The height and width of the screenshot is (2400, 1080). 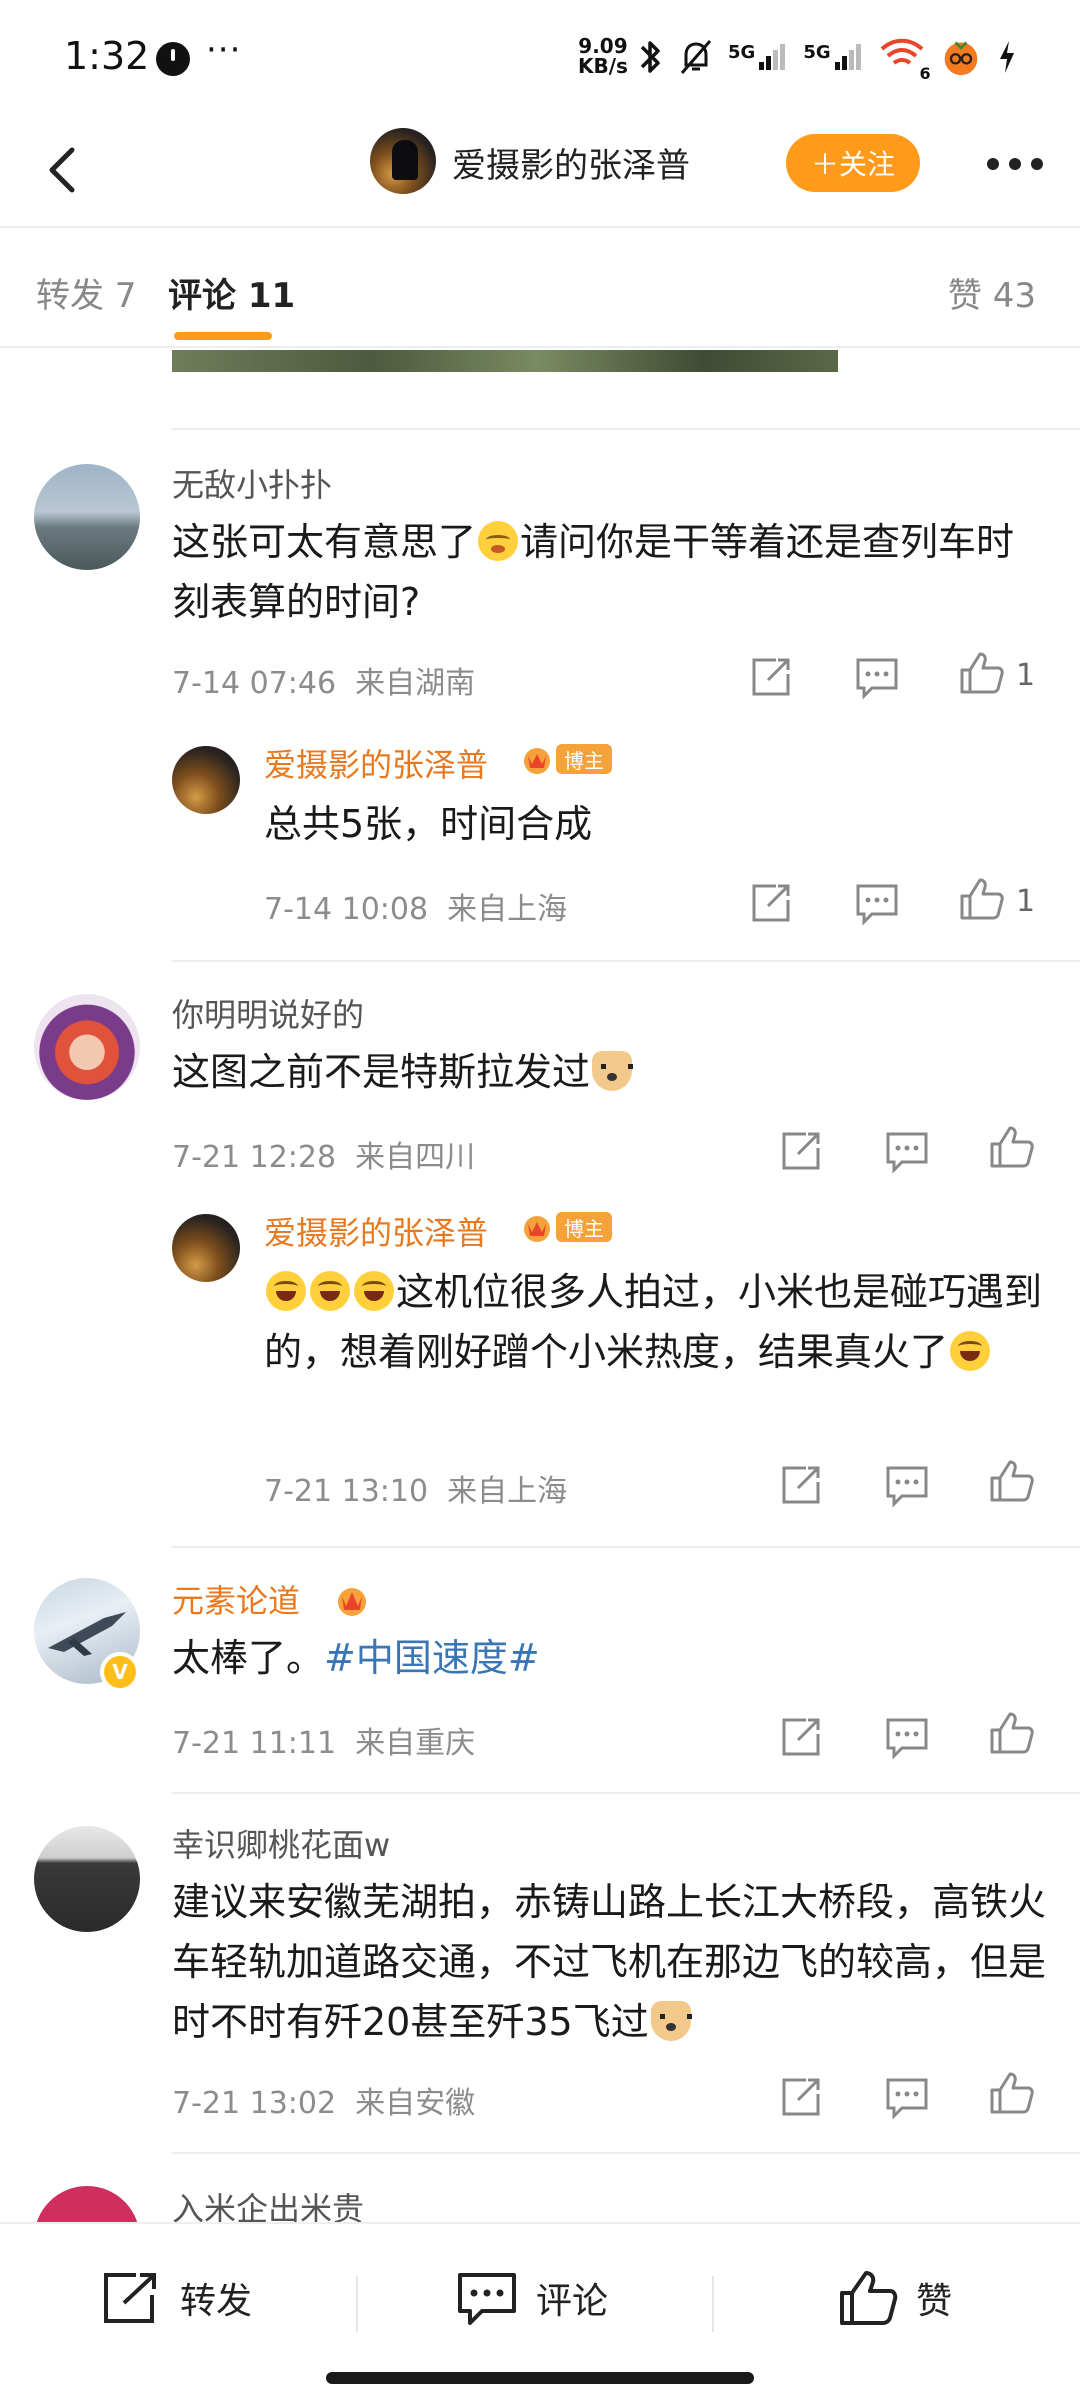 I want to click on wifi-group: 6, so click(x=905, y=60).